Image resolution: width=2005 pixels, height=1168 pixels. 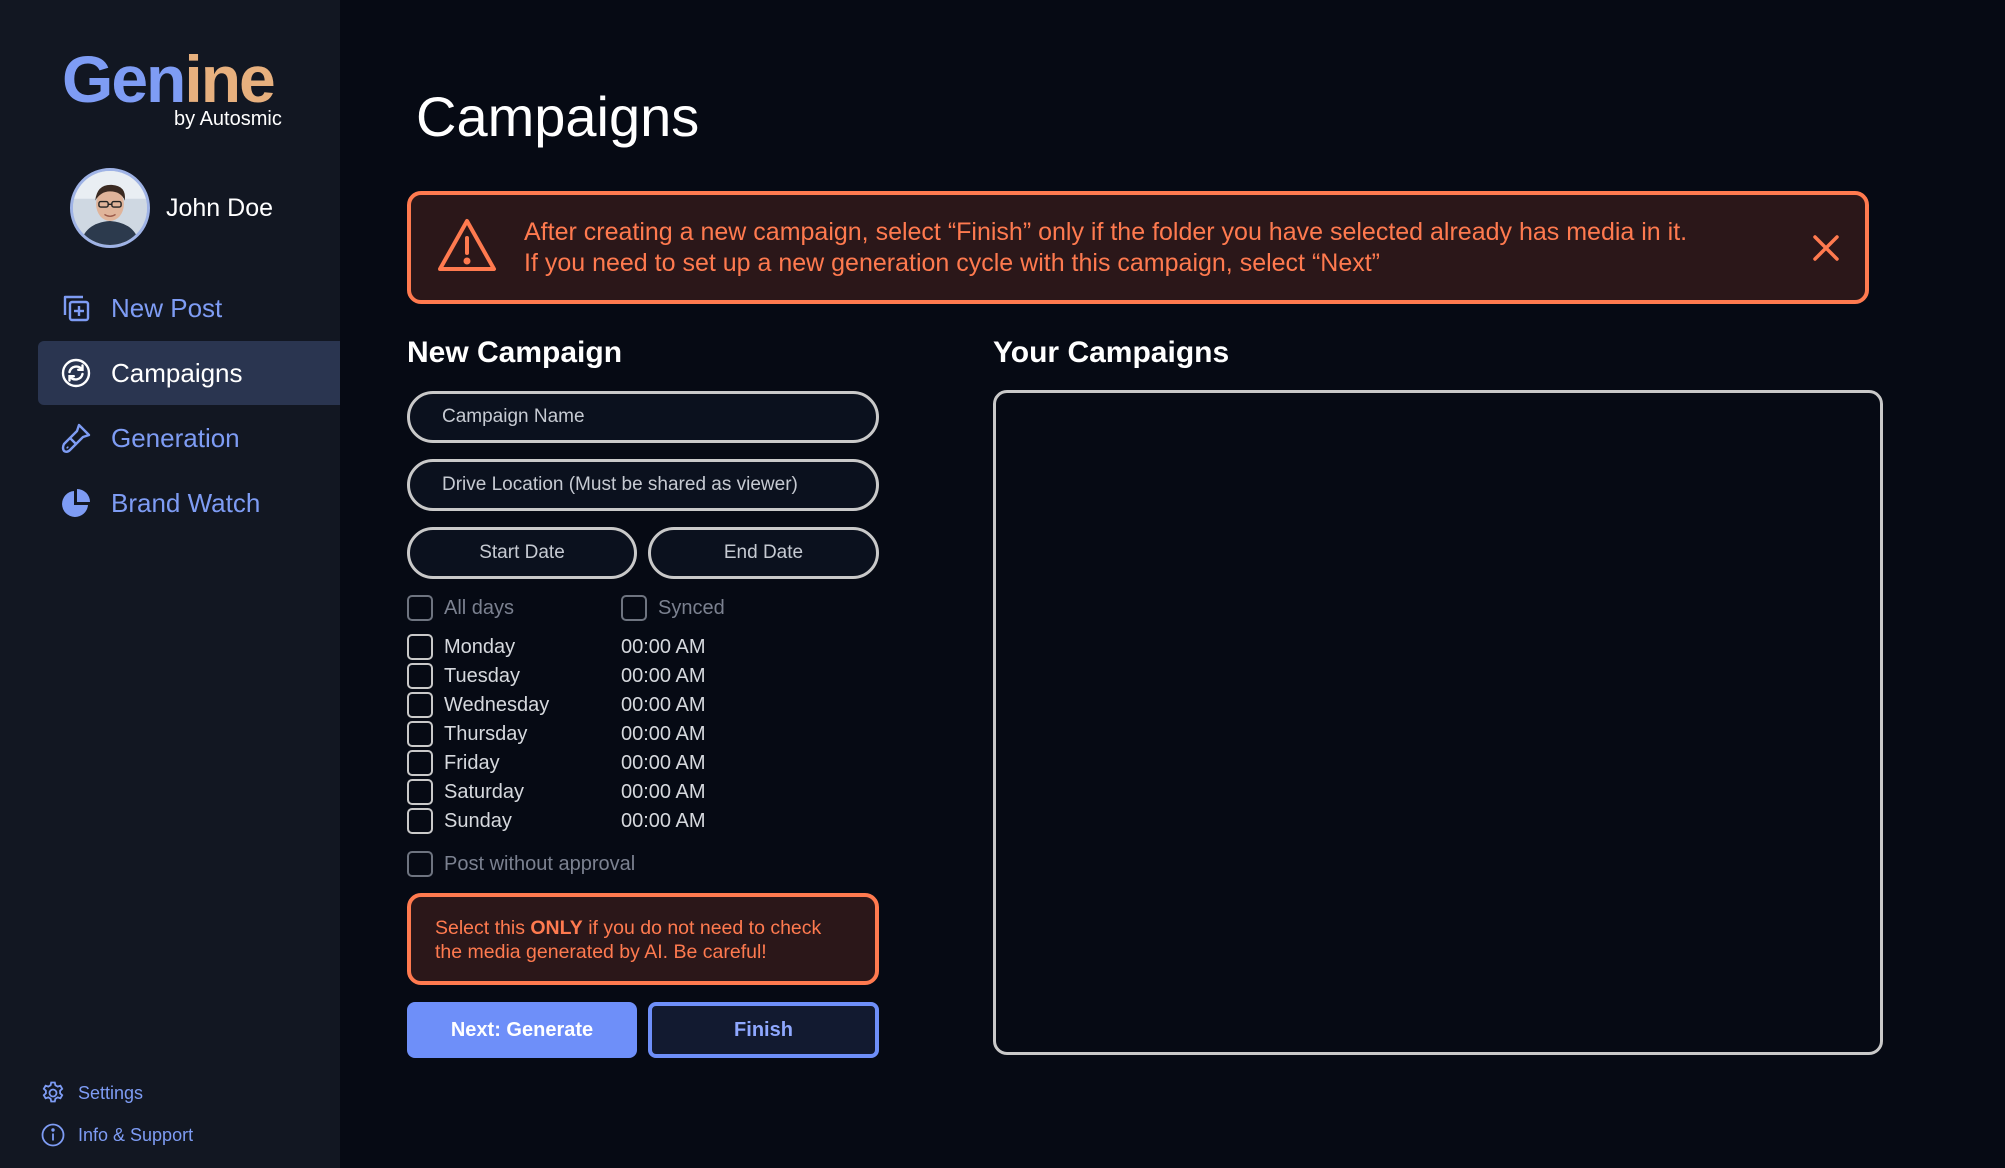 I want to click on saturday-checkbox, so click(x=420, y=792).